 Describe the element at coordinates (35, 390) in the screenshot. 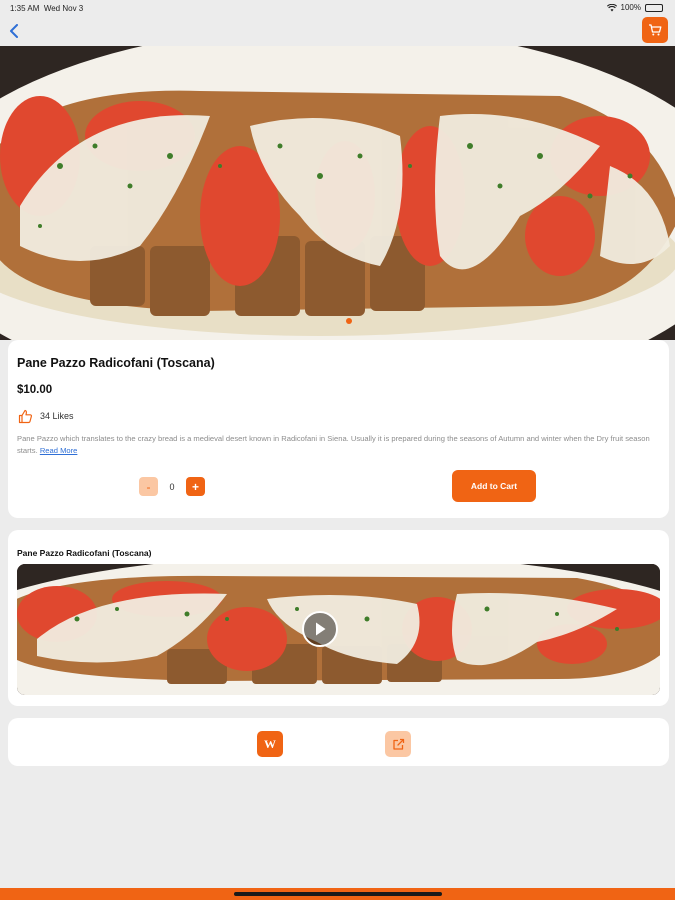

I see `product-price: $10.00` at that location.